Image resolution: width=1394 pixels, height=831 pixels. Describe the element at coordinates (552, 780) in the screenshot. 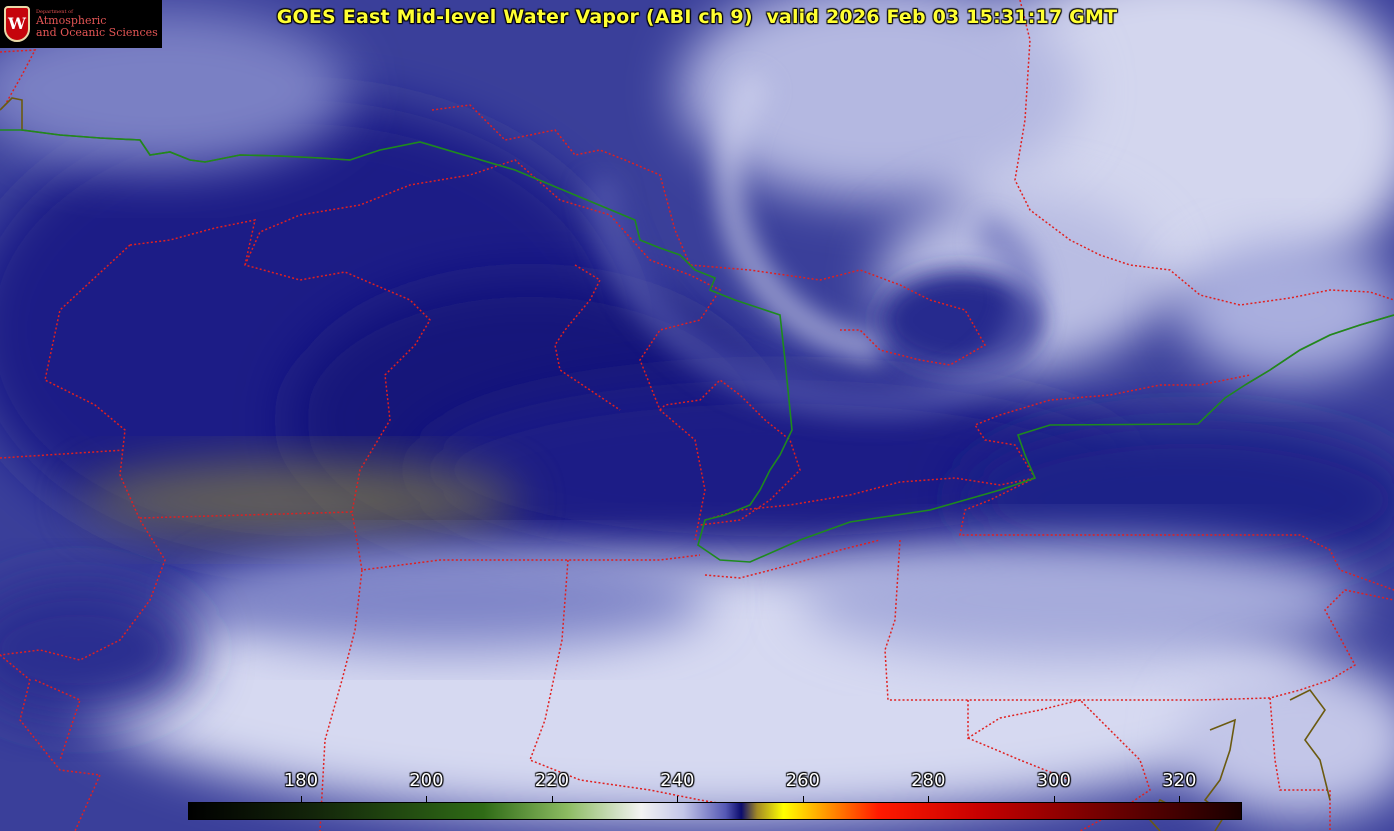

I see `colorbar-tick-label: 220` at that location.